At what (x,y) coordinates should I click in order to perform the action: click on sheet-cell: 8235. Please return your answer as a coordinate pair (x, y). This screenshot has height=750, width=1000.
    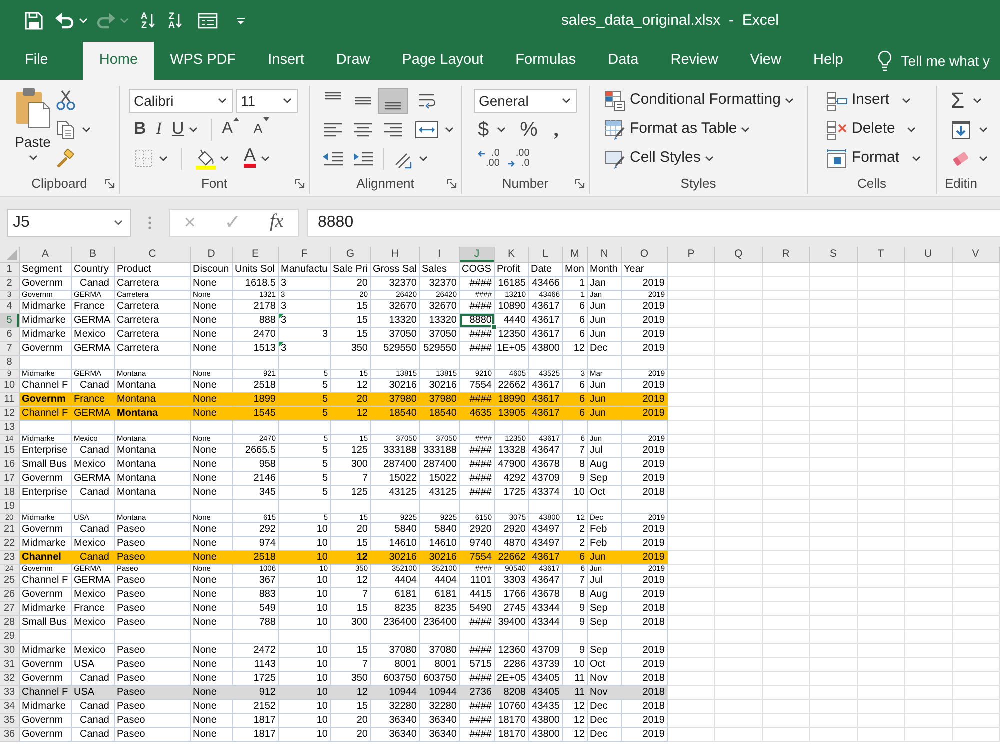
    Looking at the image, I should click on (395, 609).